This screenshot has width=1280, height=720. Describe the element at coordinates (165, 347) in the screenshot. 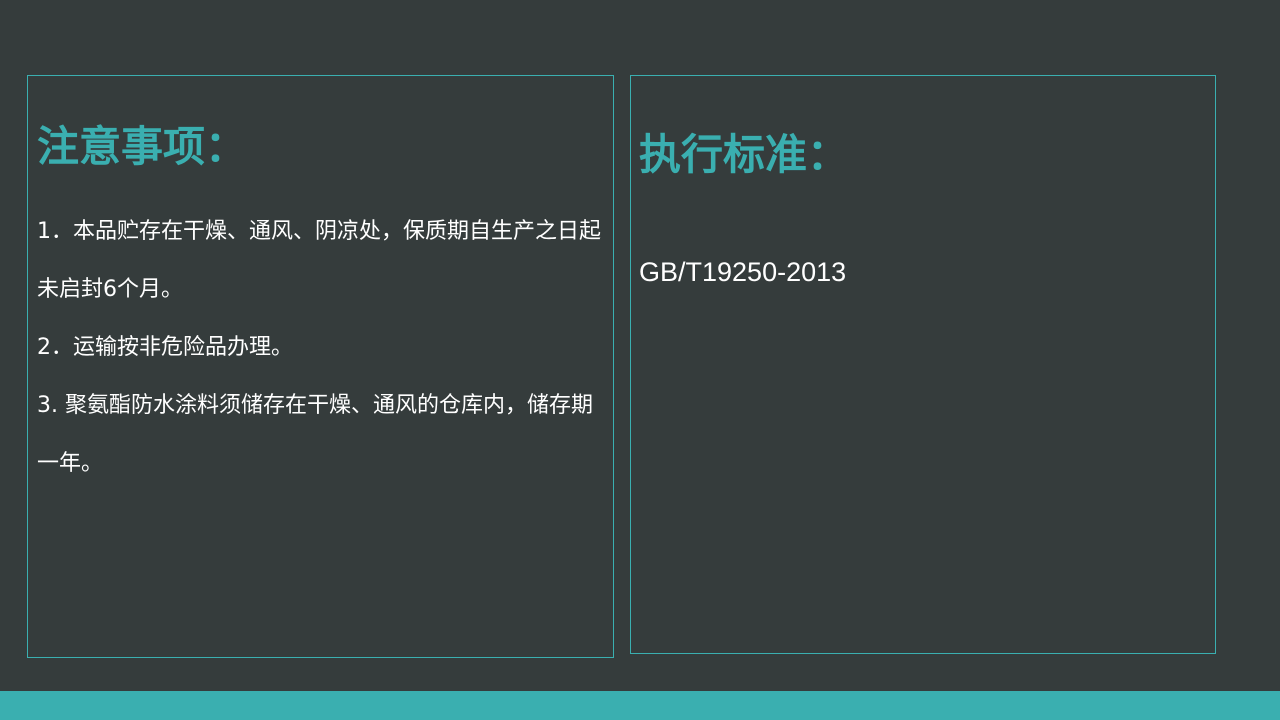

I see `note-item-2: 2．运输按非危险品办理。` at that location.